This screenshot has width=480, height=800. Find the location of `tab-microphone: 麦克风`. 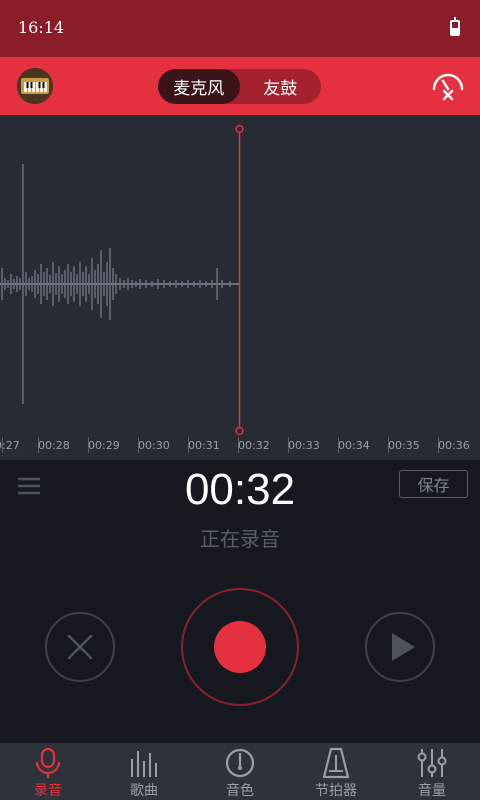

tab-microphone: 麦克风 is located at coordinates (199, 86).